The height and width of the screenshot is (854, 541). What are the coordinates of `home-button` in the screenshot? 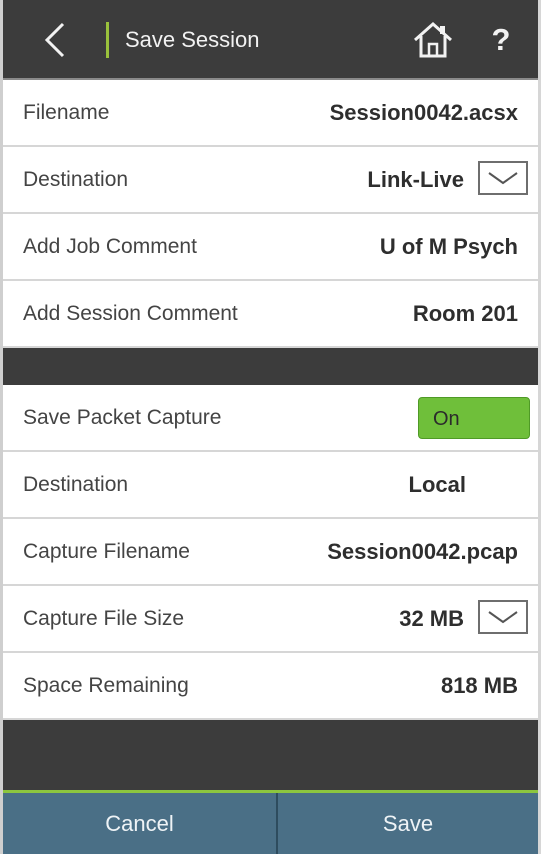 It's located at (433, 40).